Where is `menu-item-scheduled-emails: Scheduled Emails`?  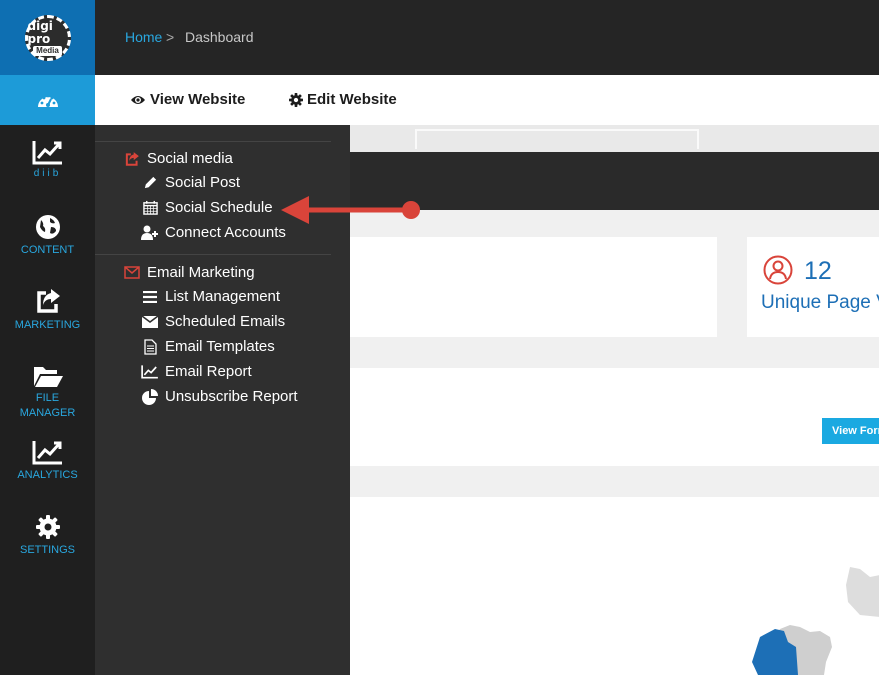
menu-item-scheduled-emails: Scheduled Emails is located at coordinates (213, 321).